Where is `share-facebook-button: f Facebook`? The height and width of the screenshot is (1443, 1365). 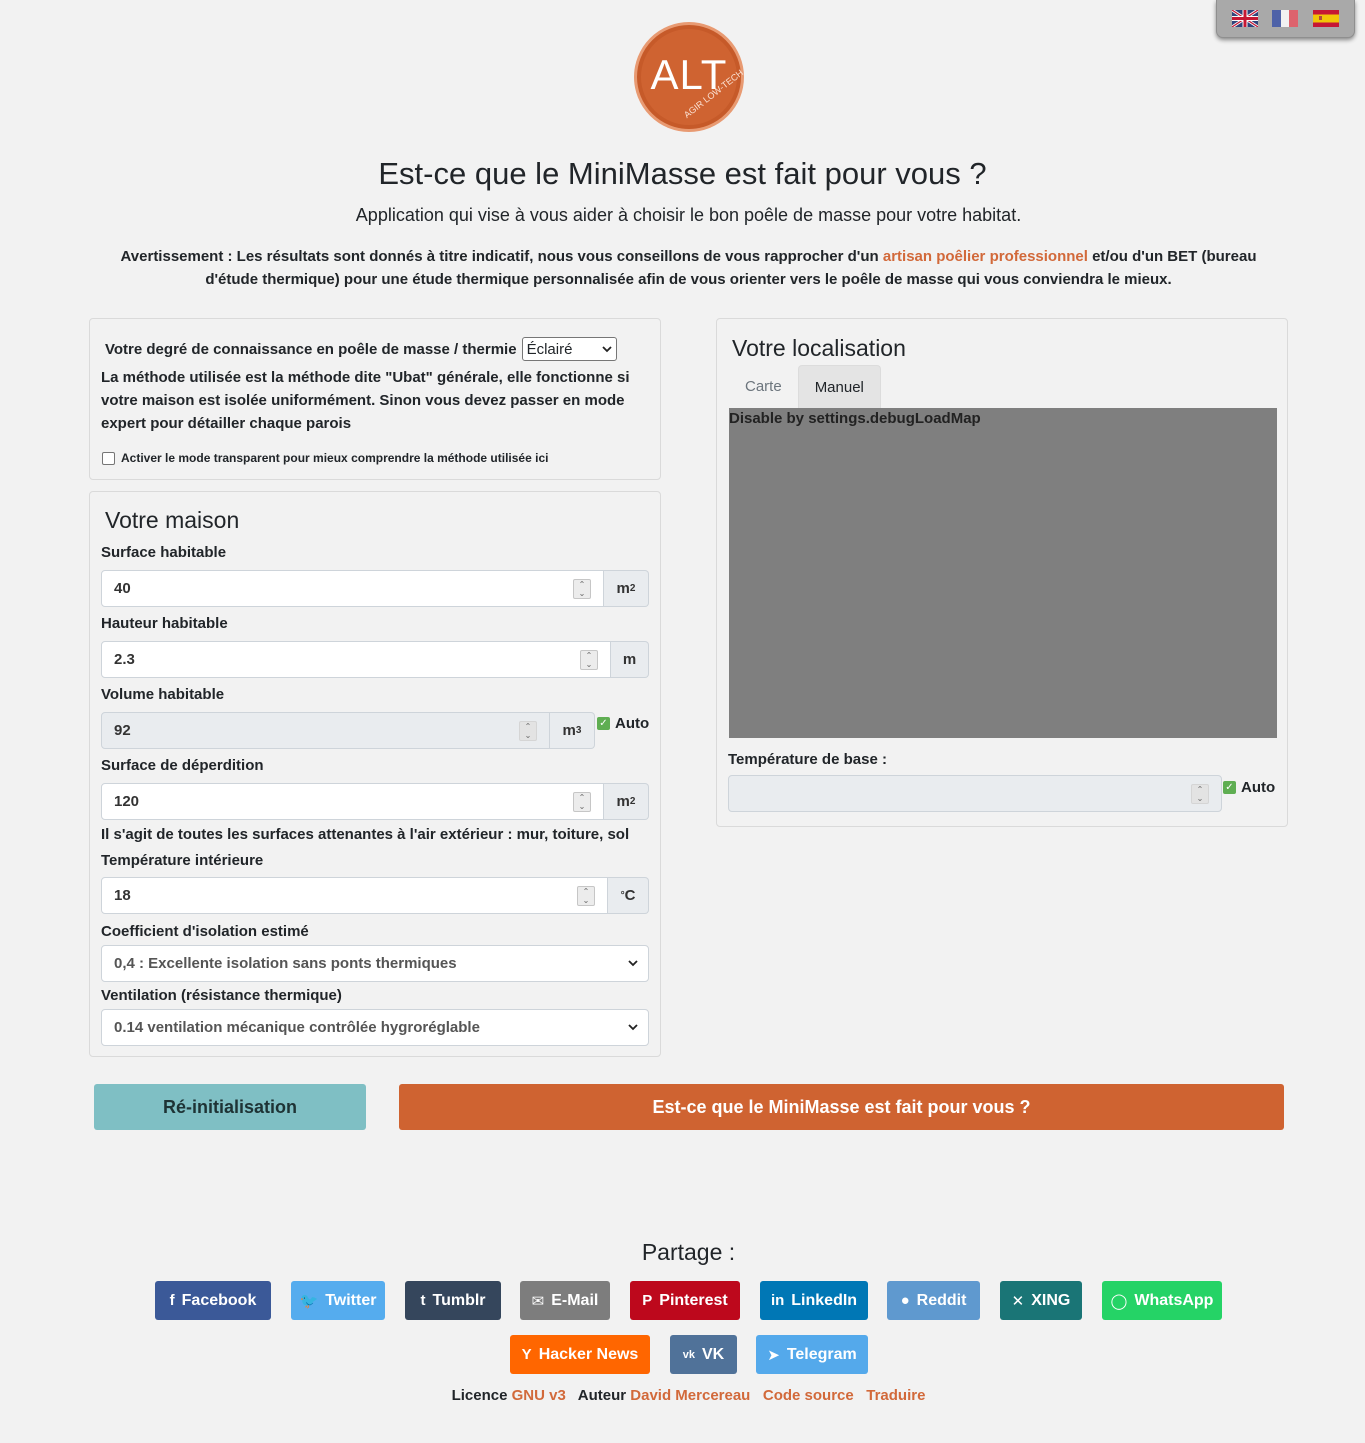
share-facebook-button: f Facebook is located at coordinates (213, 1300).